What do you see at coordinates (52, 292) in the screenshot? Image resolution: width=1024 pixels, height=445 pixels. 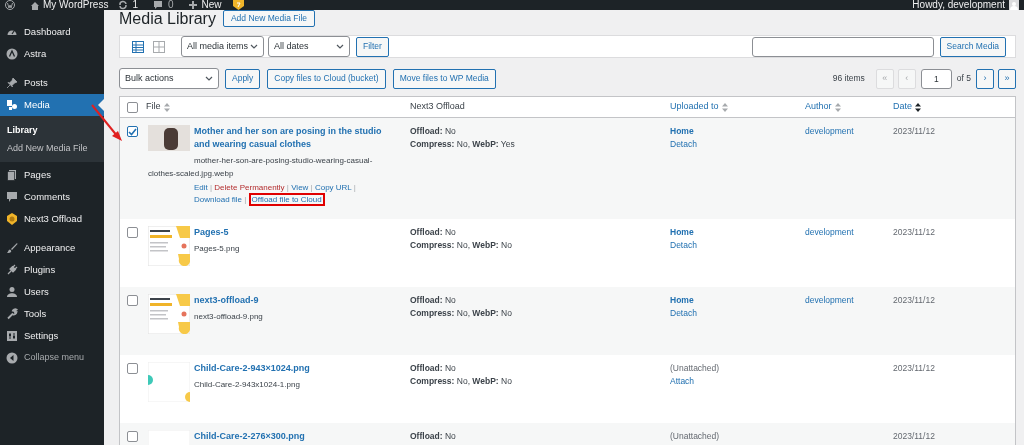 I see `sidebar-menu-item: Users` at bounding box center [52, 292].